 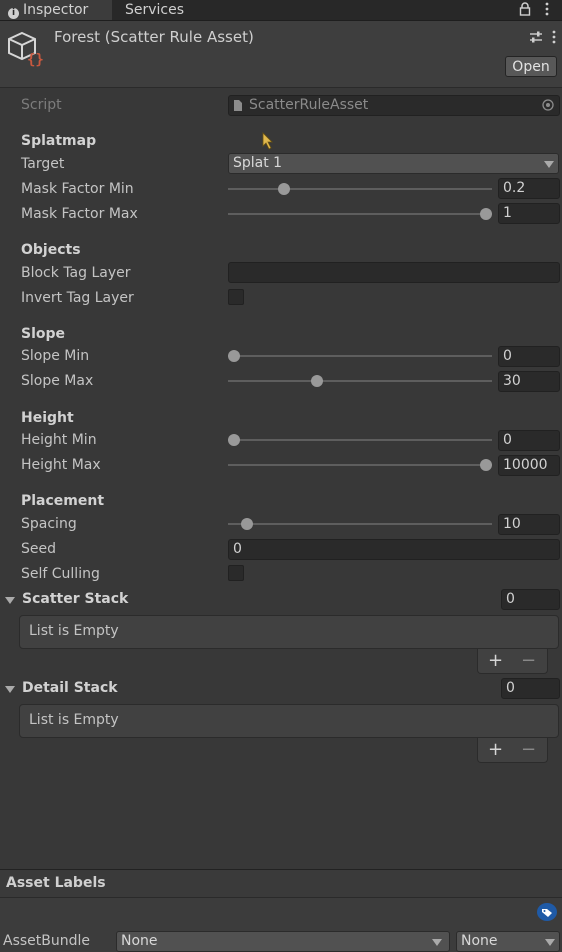 What do you see at coordinates (289, 632) in the screenshot?
I see `scatter-stack-list: List is Empty` at bounding box center [289, 632].